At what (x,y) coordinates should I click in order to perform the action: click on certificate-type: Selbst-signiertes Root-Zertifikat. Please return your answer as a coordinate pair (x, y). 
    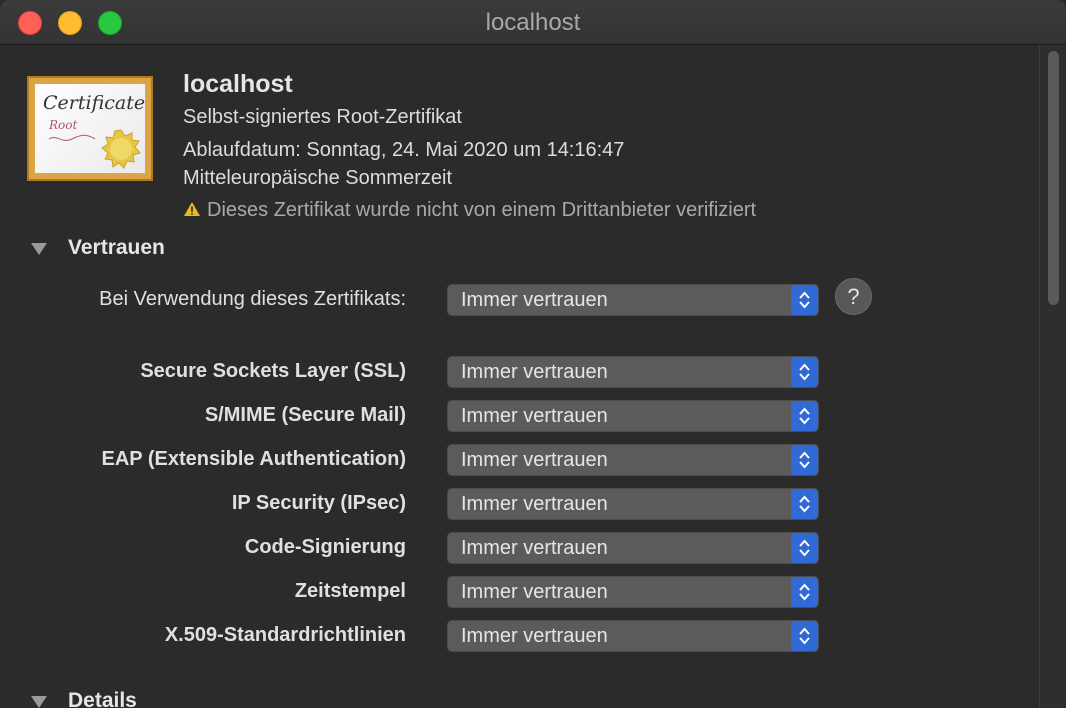
    Looking at the image, I should click on (322, 117).